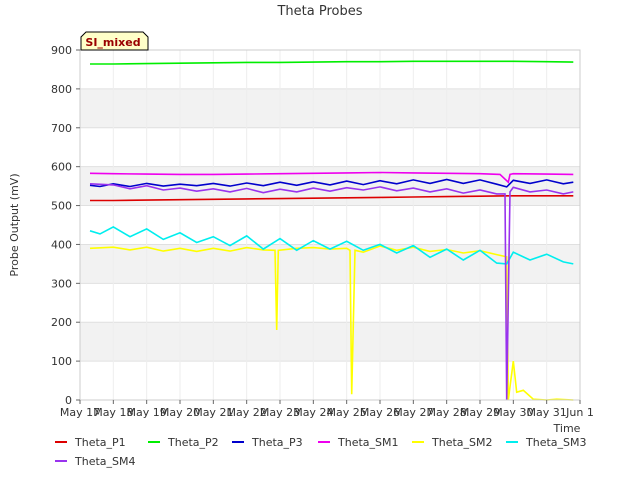  Describe the element at coordinates (547, 412) in the screenshot. I see `x-tick-label: May 31` at that location.